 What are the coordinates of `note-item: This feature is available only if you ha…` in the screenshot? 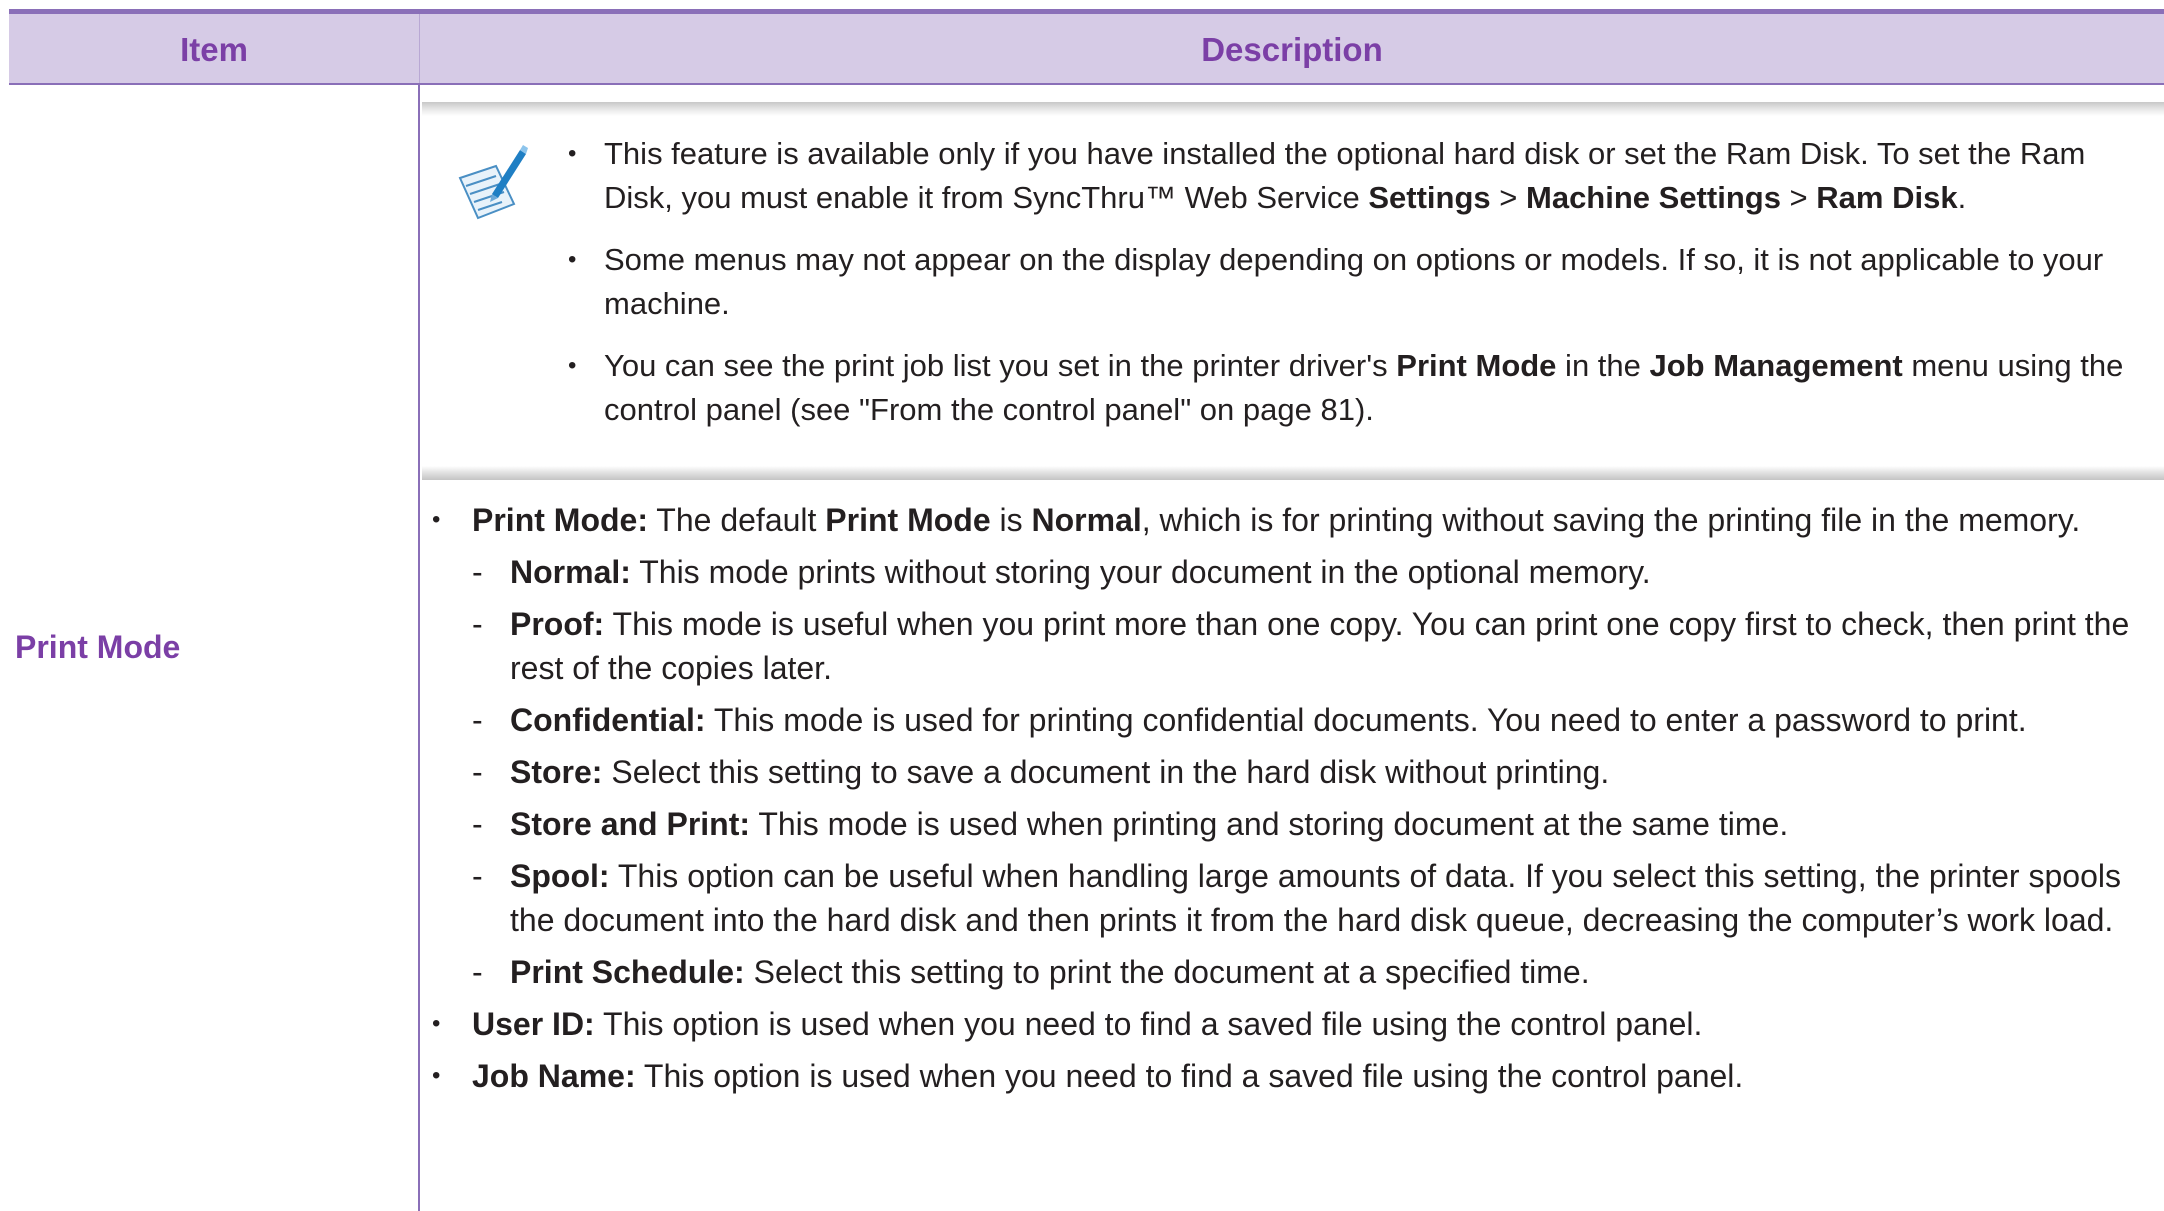 It's located at (1365, 176).